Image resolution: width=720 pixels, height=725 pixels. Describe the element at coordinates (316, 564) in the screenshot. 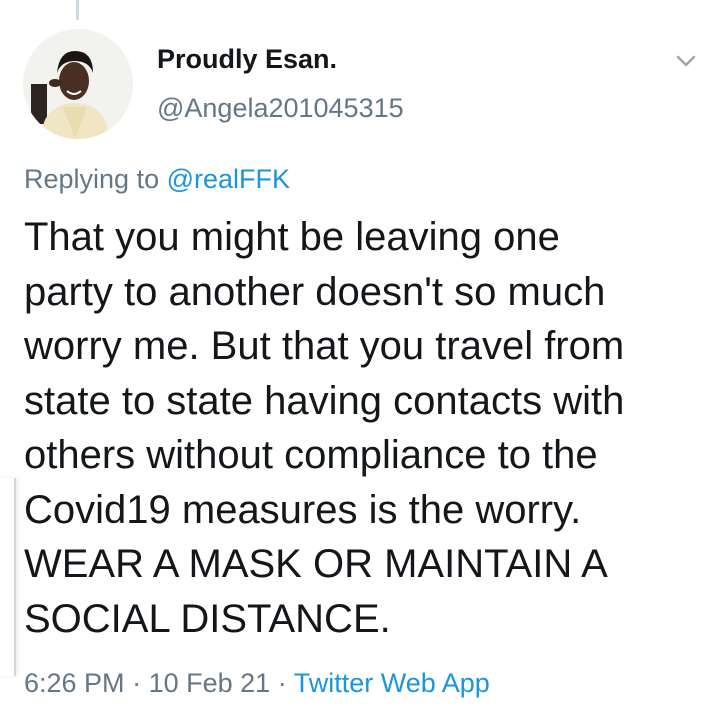

I see `tweet-text-line: WEAR A MASK OR MAINTAIN A` at that location.